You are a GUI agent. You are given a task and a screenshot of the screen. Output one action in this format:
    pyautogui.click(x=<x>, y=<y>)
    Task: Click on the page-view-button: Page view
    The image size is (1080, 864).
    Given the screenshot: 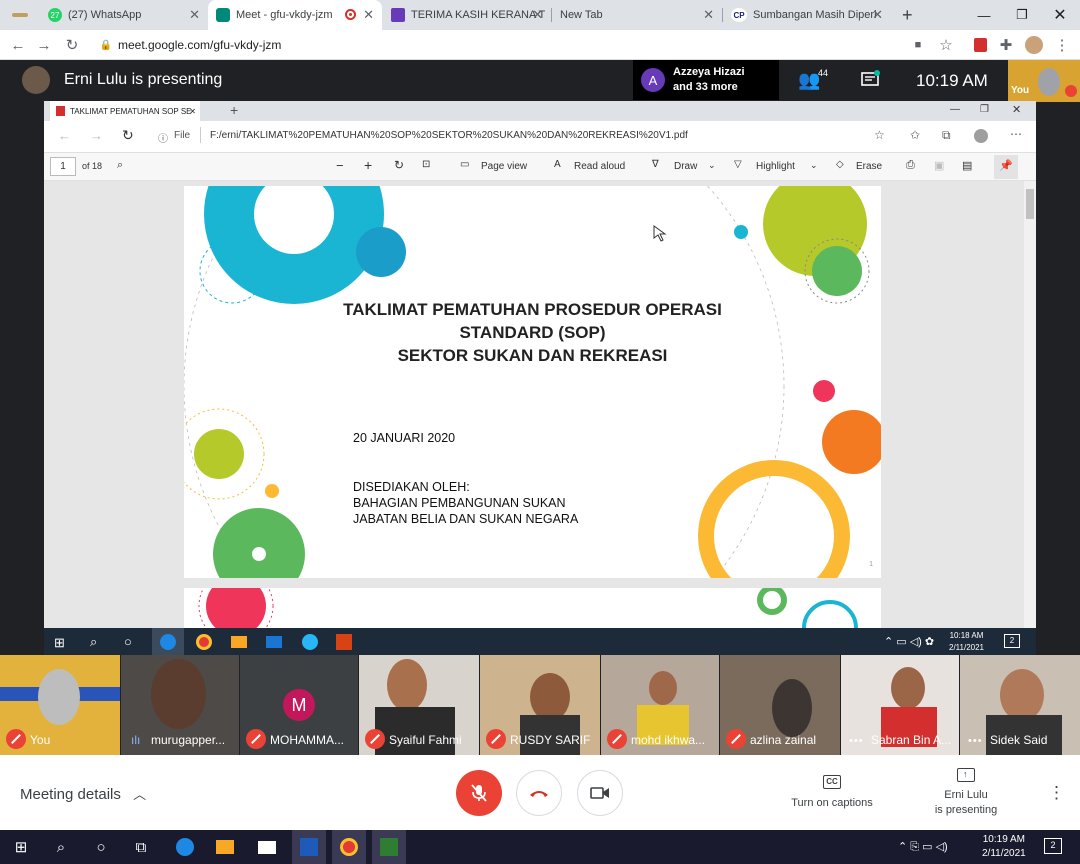 What is the action you would take?
    pyautogui.click(x=504, y=166)
    